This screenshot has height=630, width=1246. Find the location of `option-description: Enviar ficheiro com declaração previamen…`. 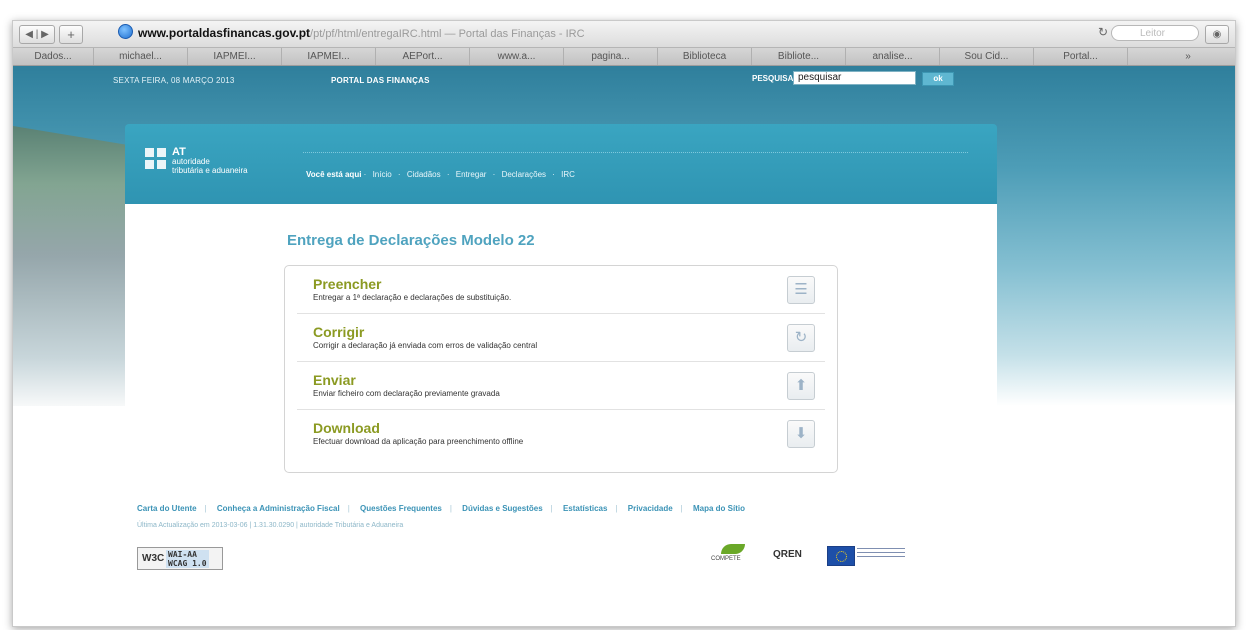

option-description: Enviar ficheiro com declaração previamen… is located at coordinates (406, 393).